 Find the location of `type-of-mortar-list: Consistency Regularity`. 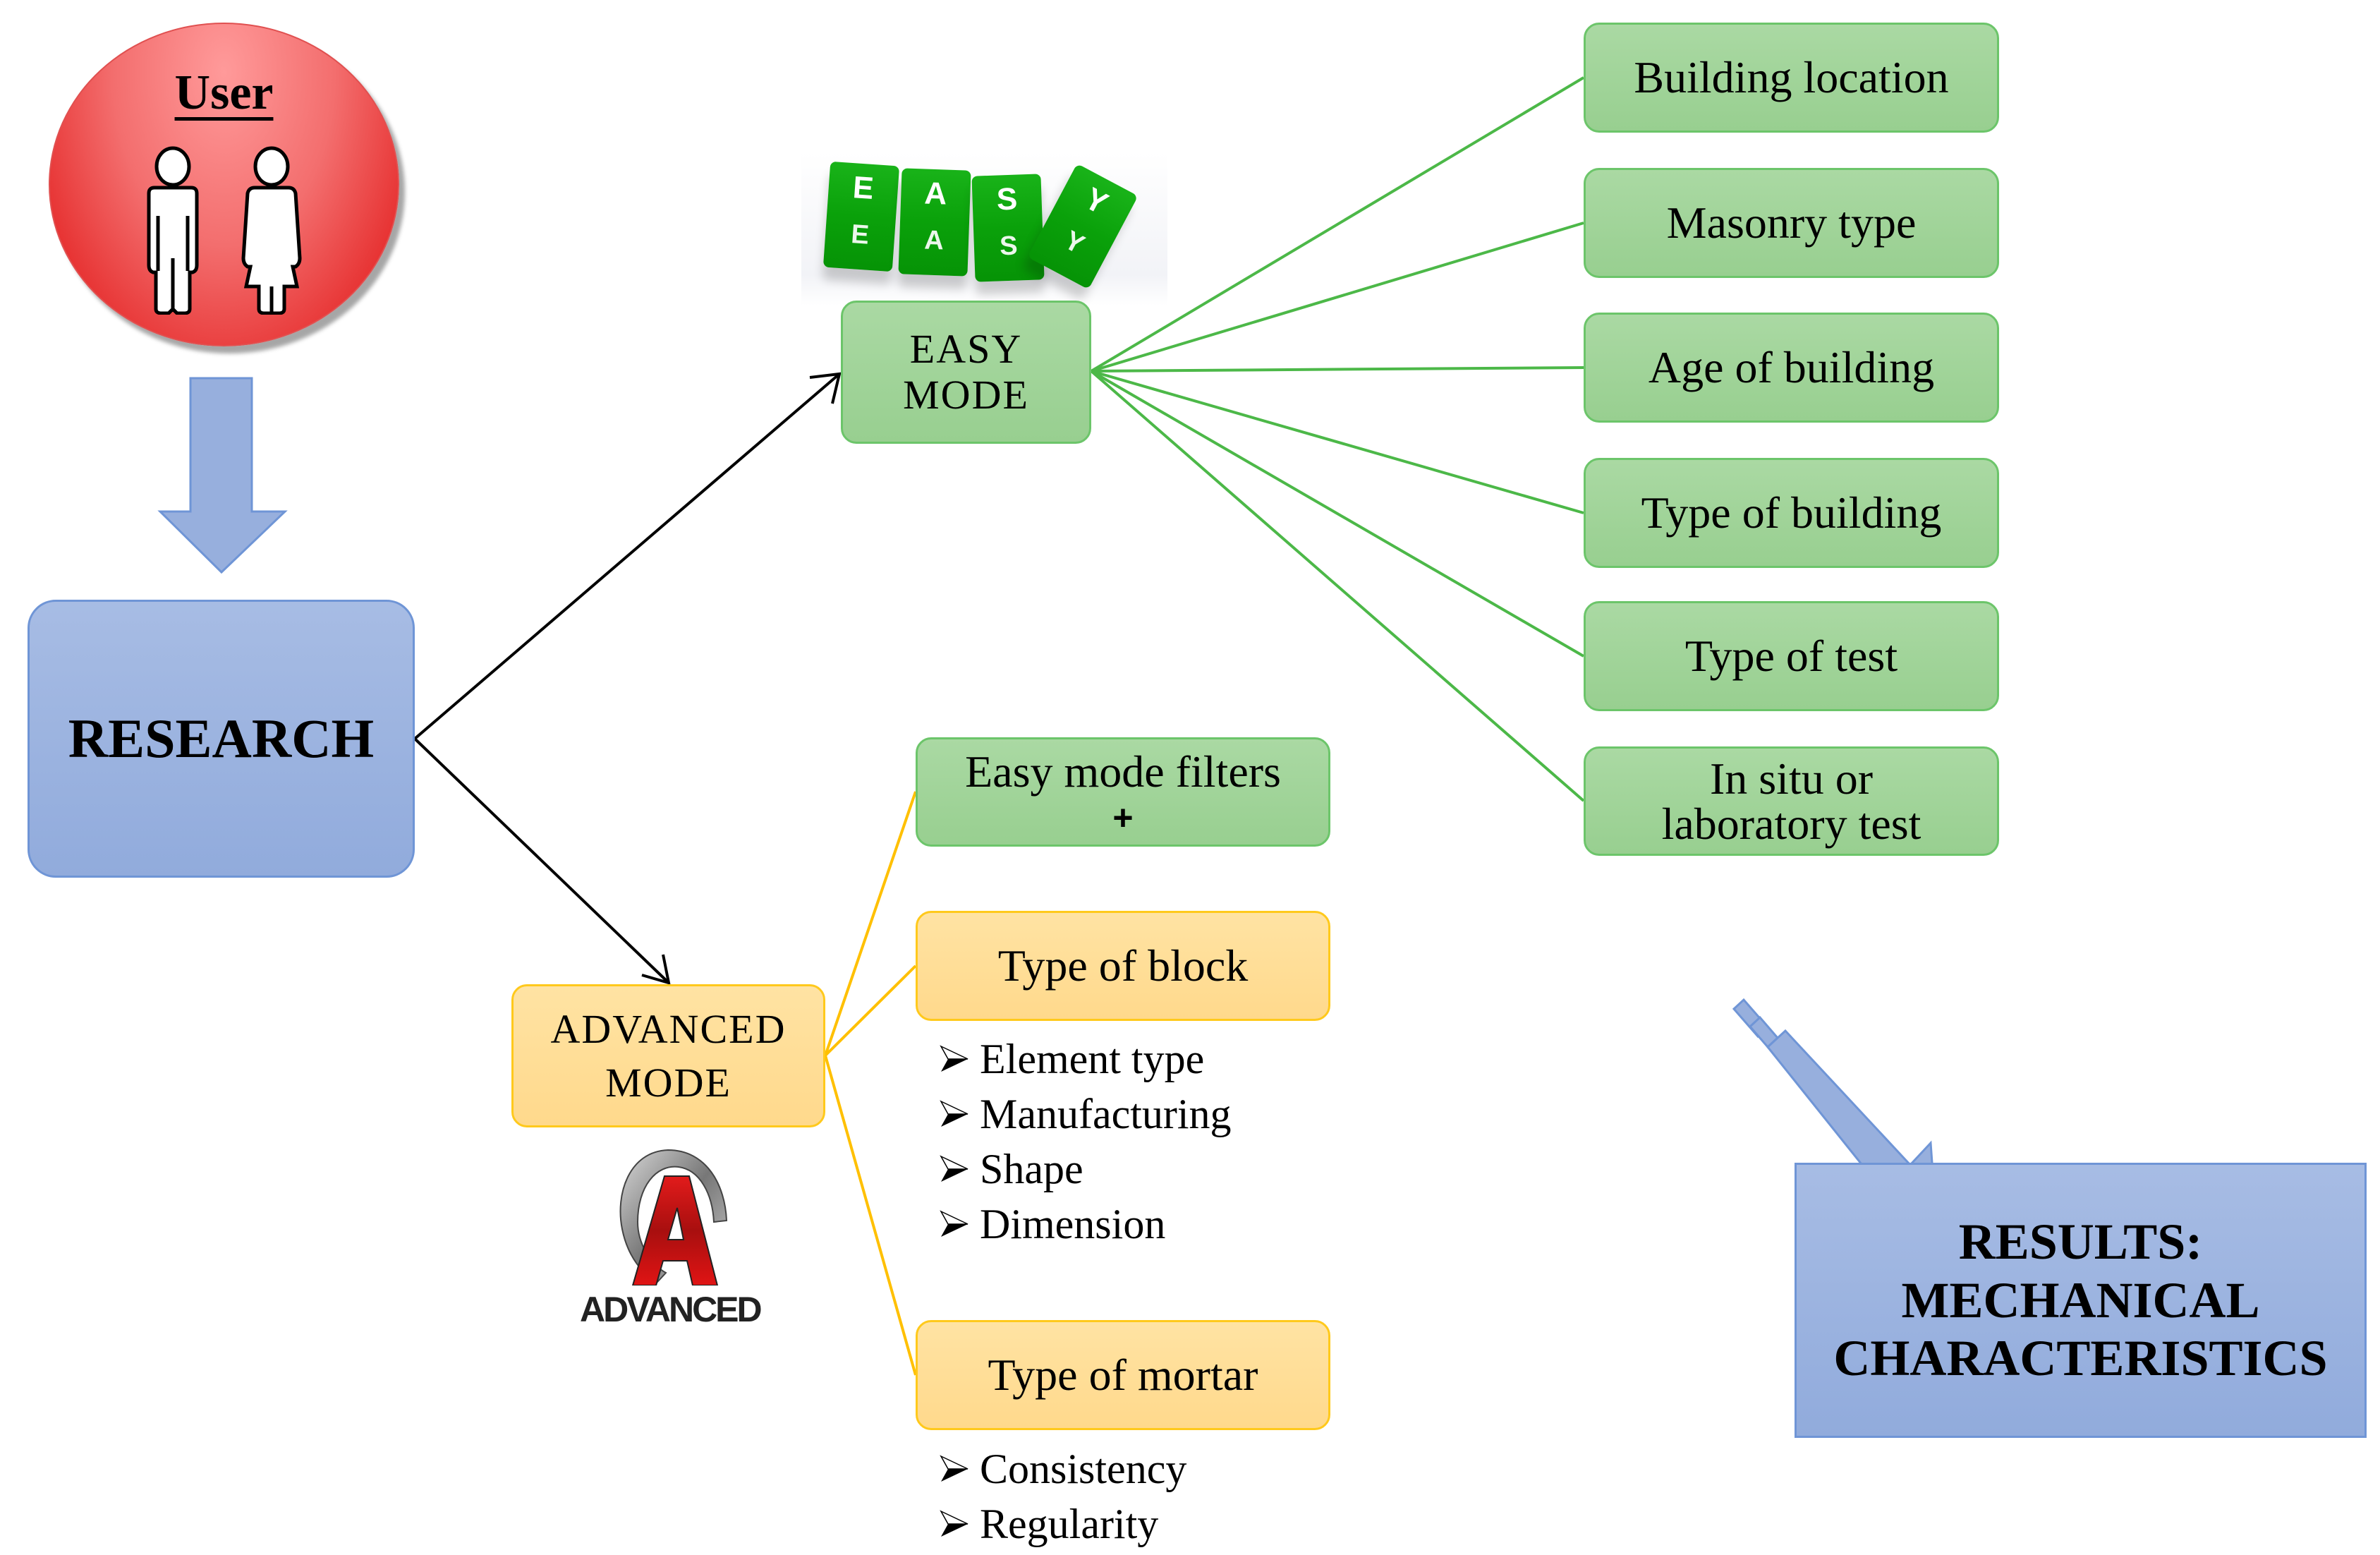

type-of-mortar-list: Consistency Regularity is located at coordinates (1062, 1496).